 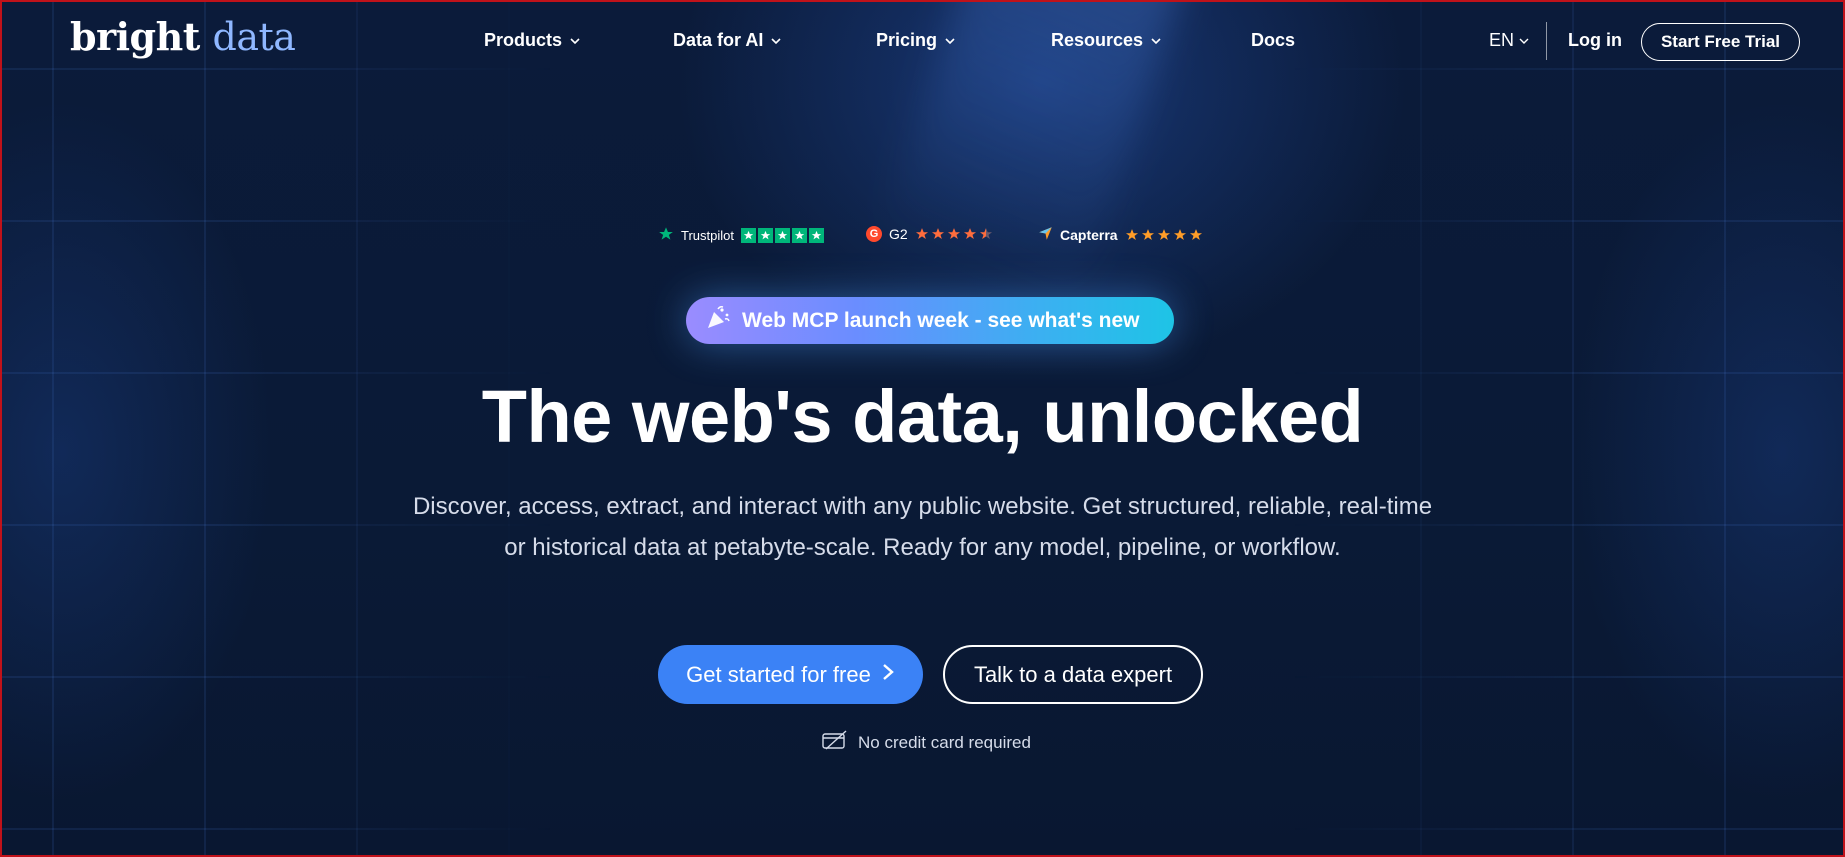 What do you see at coordinates (898, 234) in the screenshot?
I see `g2-label: G2` at bounding box center [898, 234].